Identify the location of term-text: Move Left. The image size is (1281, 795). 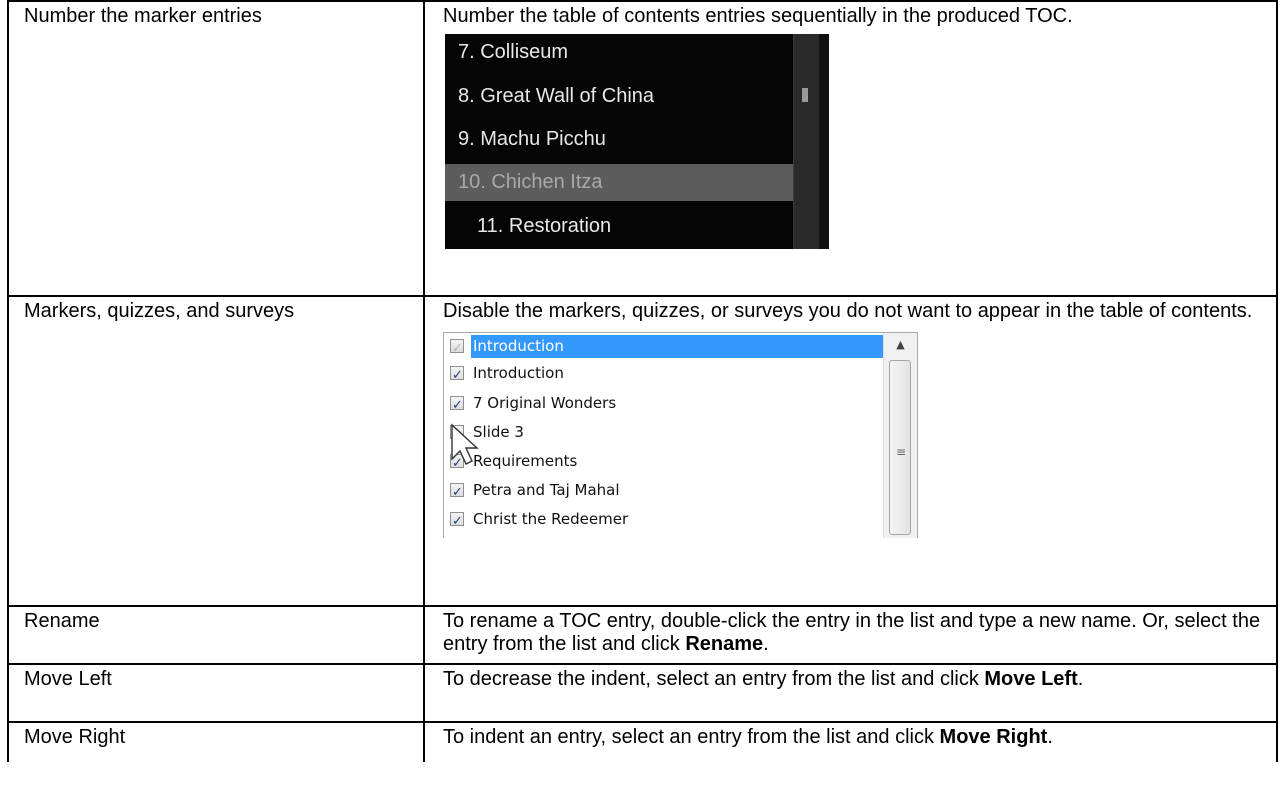
(68, 679).